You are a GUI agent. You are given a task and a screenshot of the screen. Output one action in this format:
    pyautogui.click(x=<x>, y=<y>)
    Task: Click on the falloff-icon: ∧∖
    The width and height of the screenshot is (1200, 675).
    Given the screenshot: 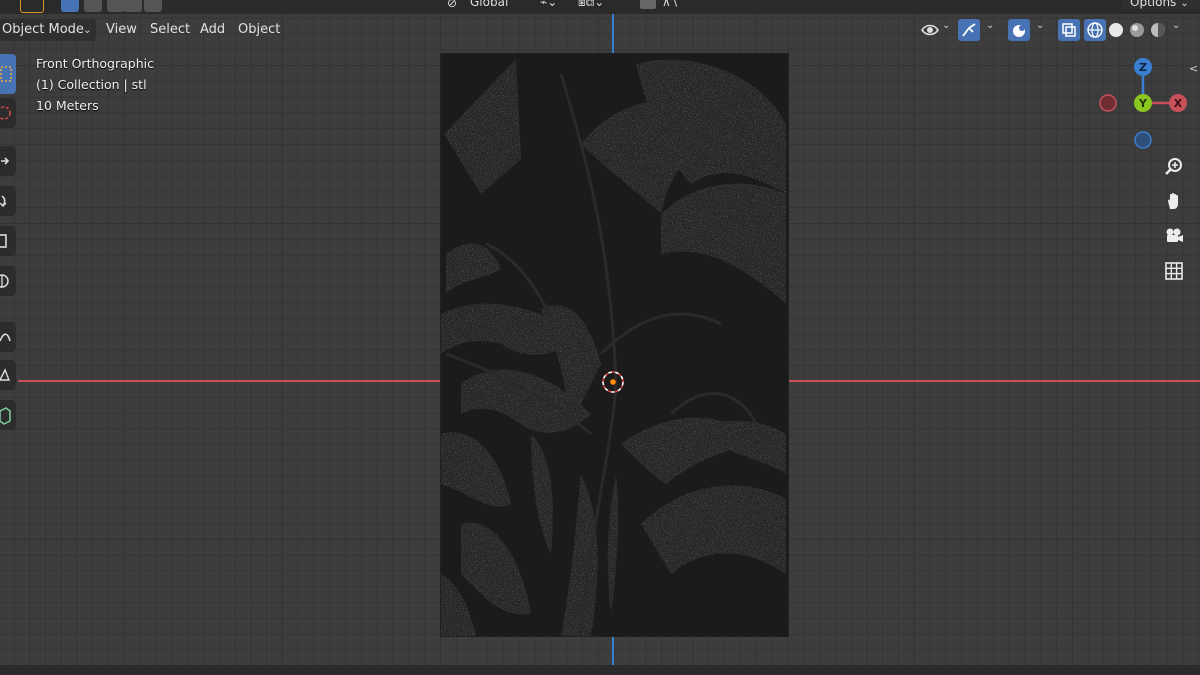 What is the action you would take?
    pyautogui.click(x=670, y=4)
    